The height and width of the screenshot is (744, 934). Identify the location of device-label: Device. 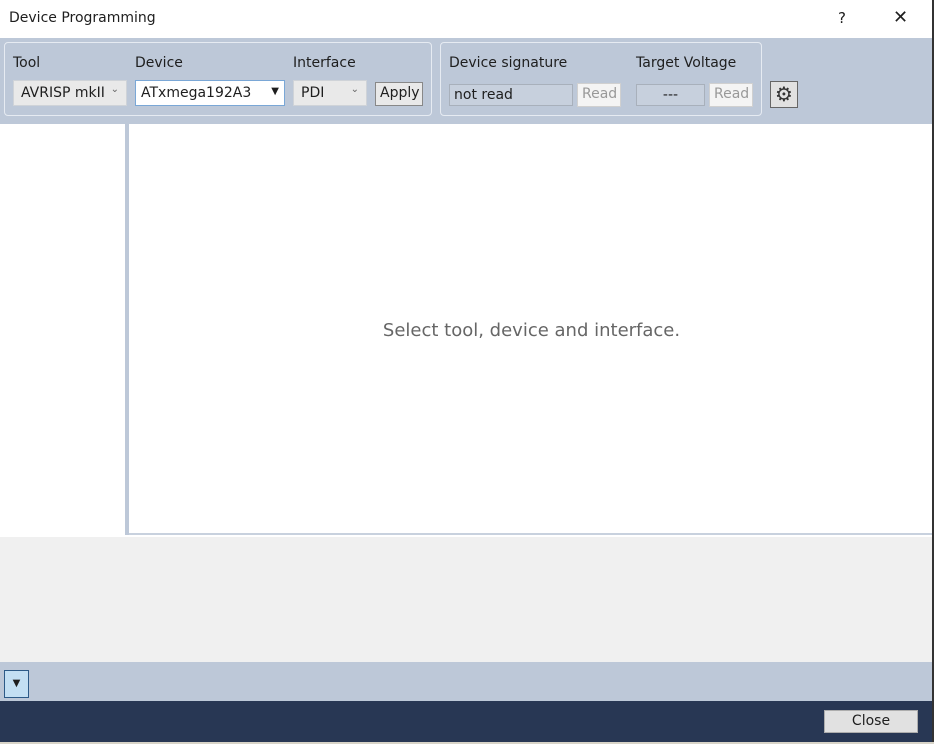
(159, 63).